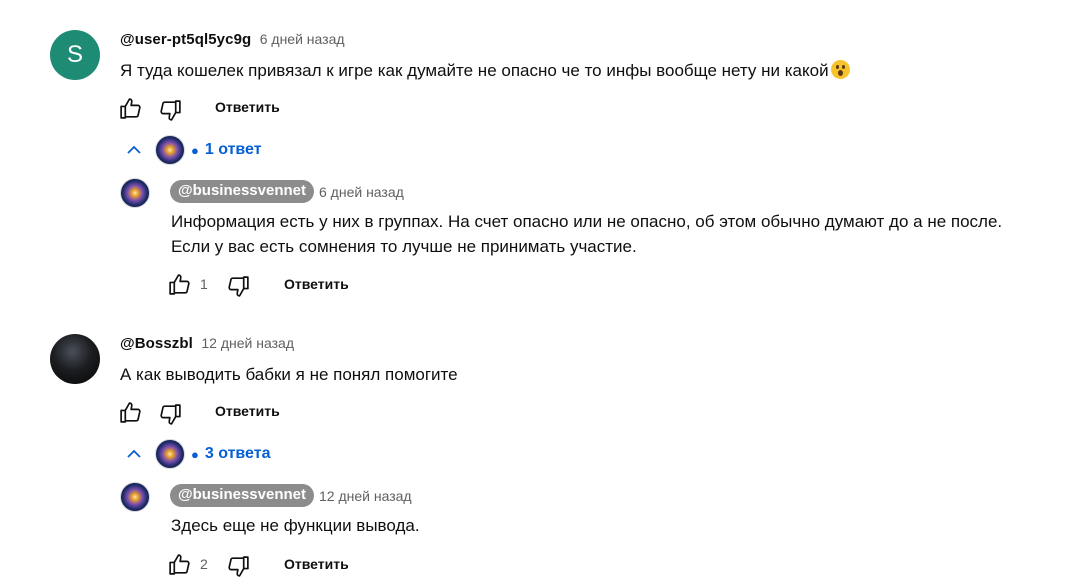 Image resolution: width=1071 pixels, height=579 pixels. I want to click on comment-time: 6 дней назад, so click(302, 39).